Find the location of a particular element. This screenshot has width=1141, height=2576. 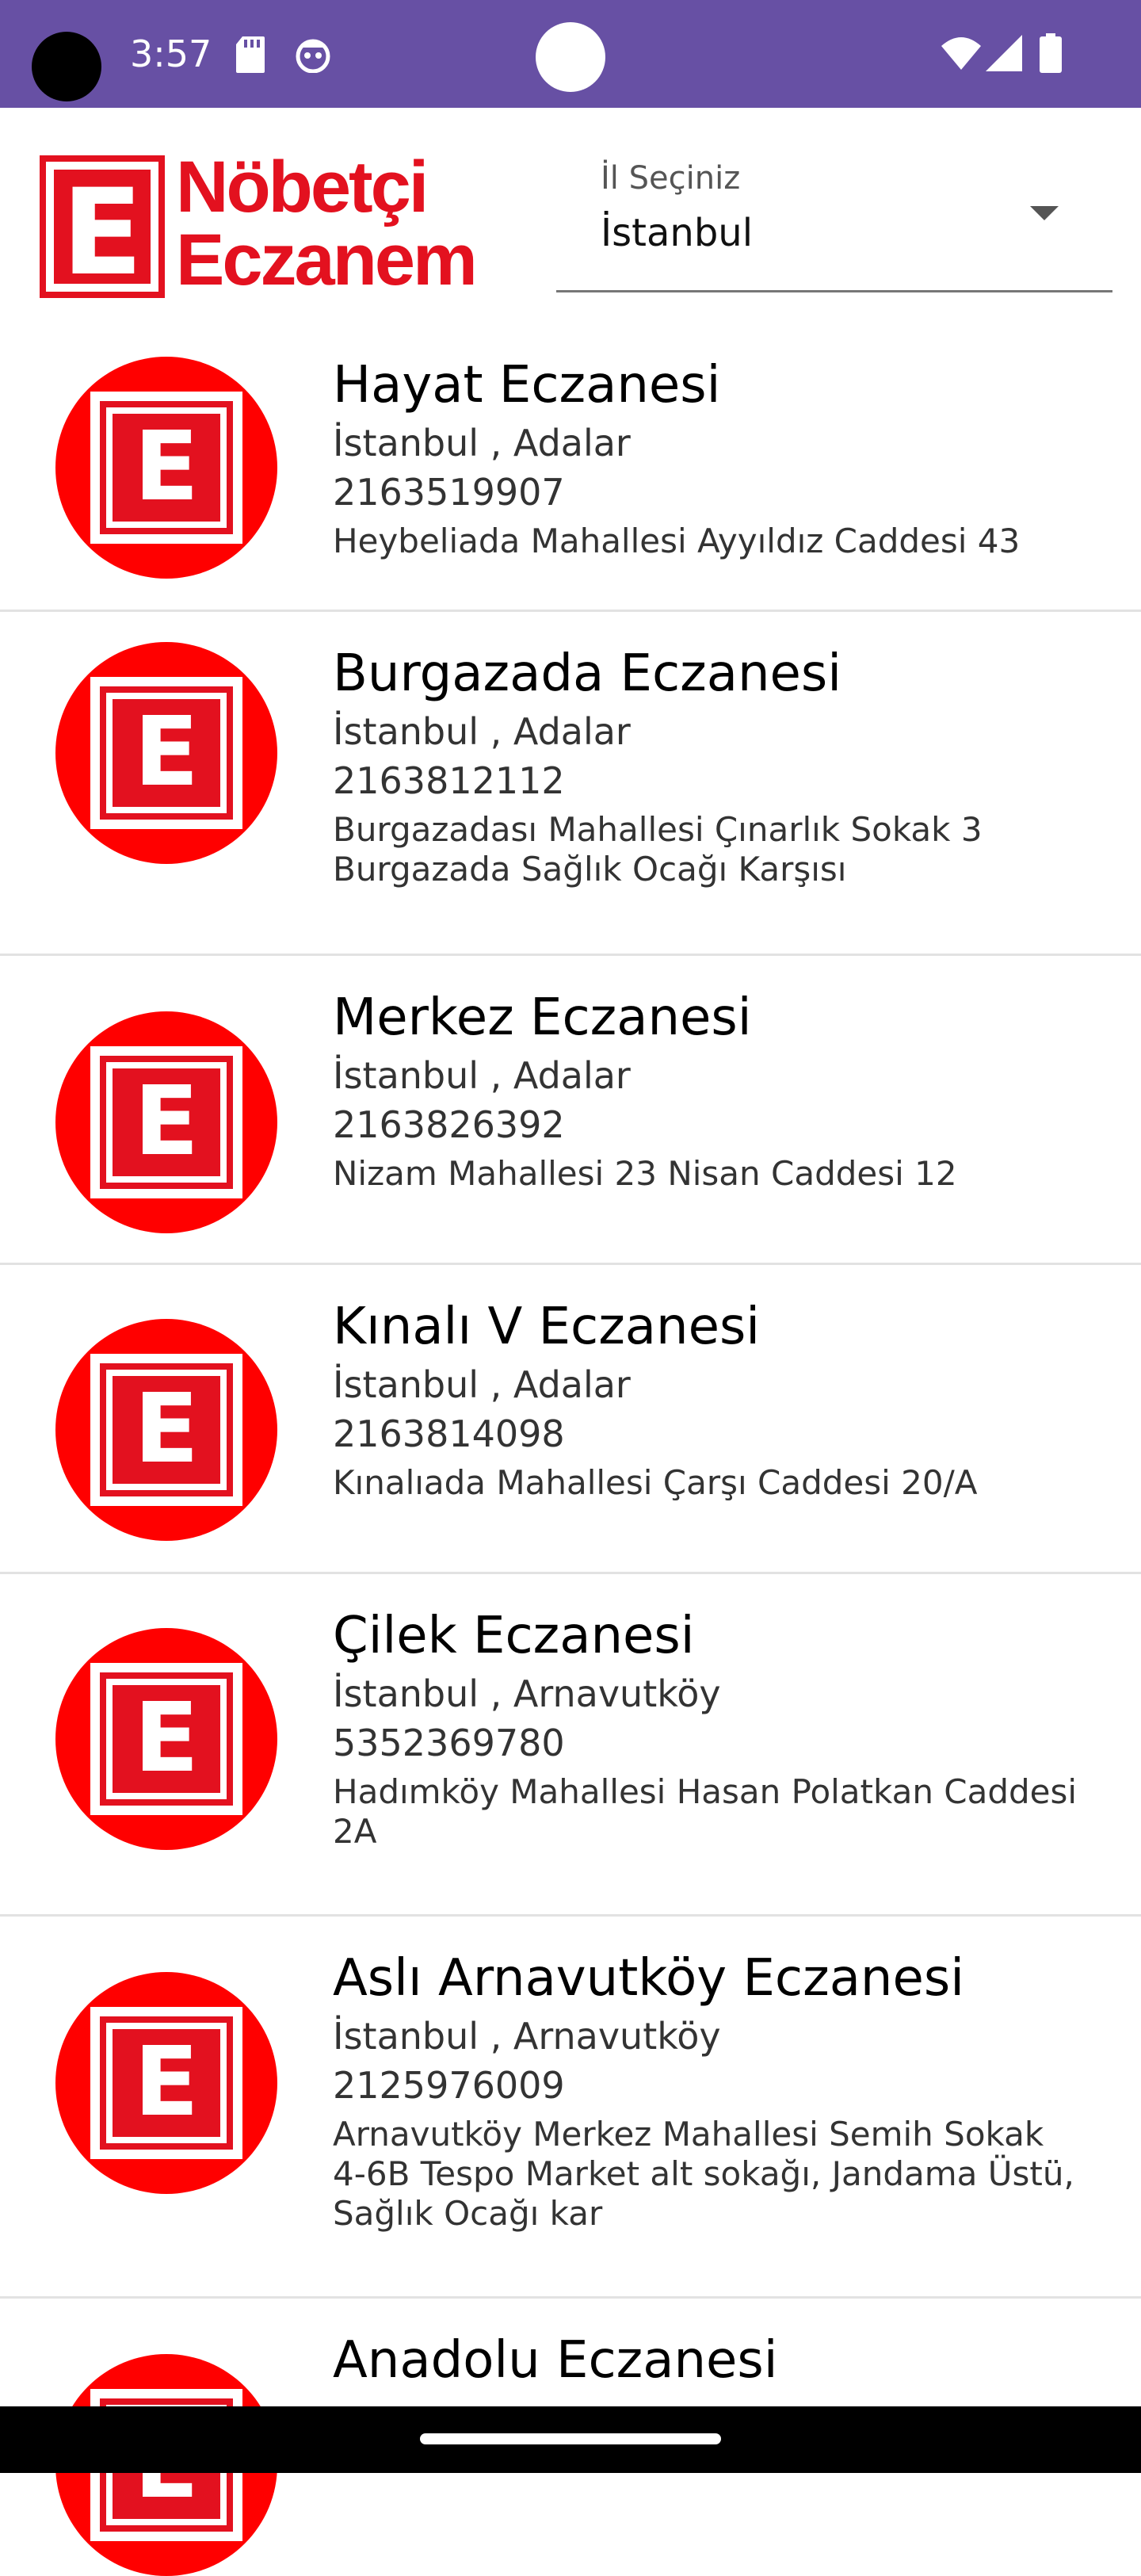

logo-e-letter: E is located at coordinates (102, 233).